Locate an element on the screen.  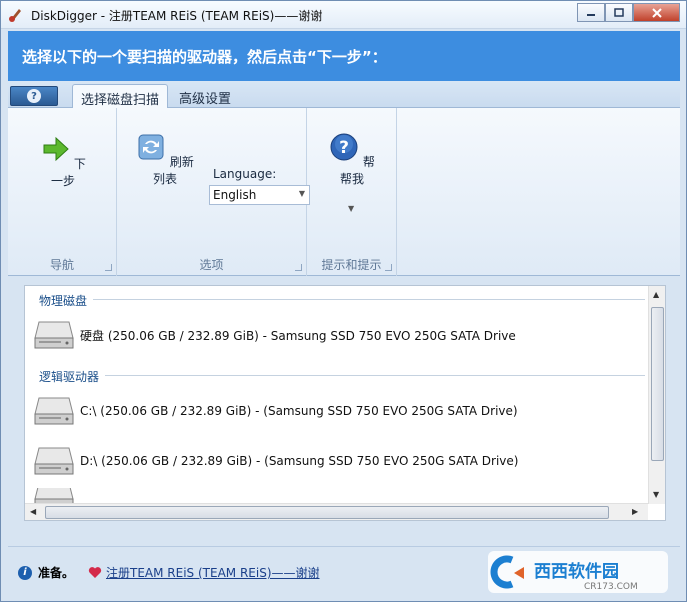
watermark-text: 西西软件园 is located at coordinates (576, 571).